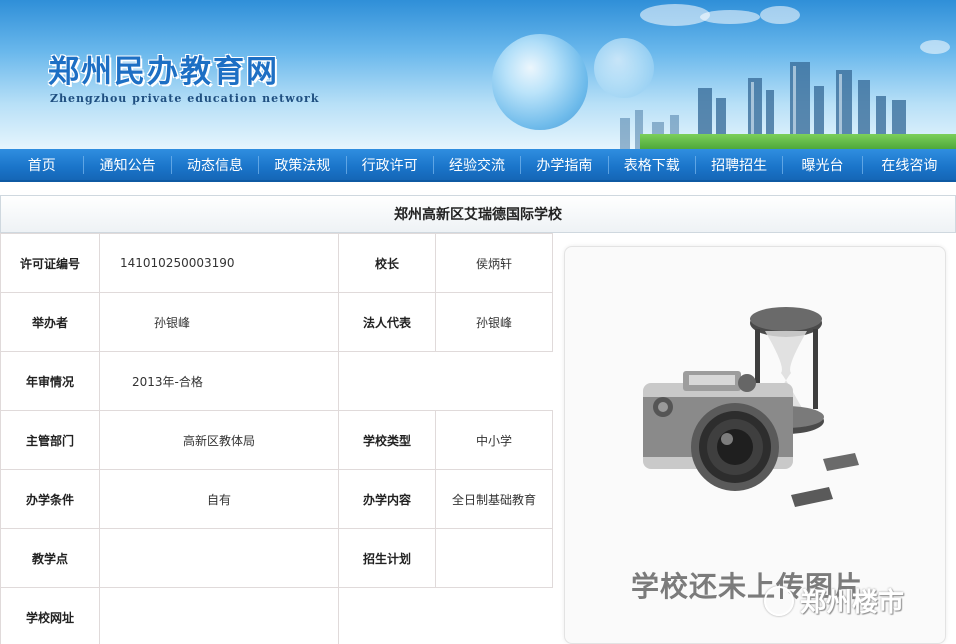 The height and width of the screenshot is (644, 956). Describe the element at coordinates (219, 322) in the screenshot. I see `value-sponsor: 孙银峰` at that location.